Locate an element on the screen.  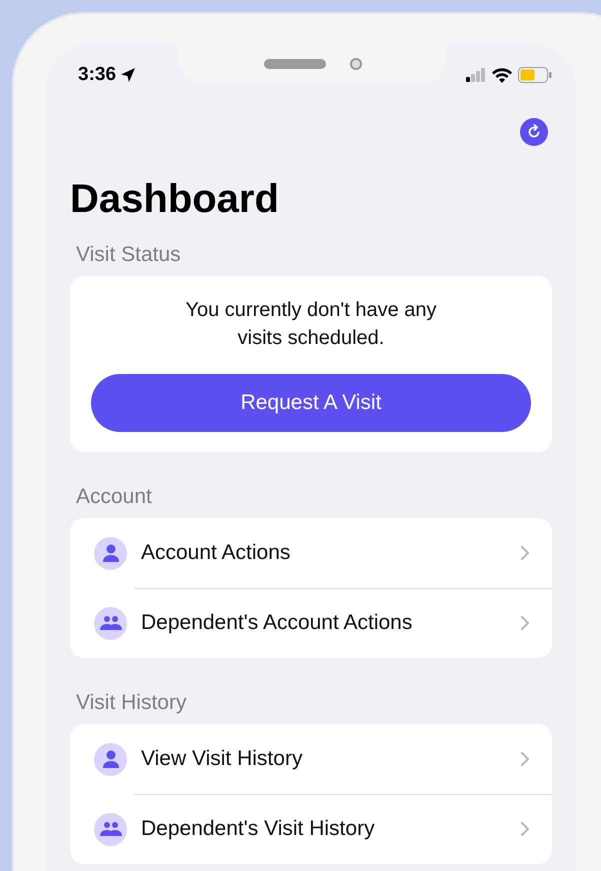
page-title: Dashboard is located at coordinates (174, 199).